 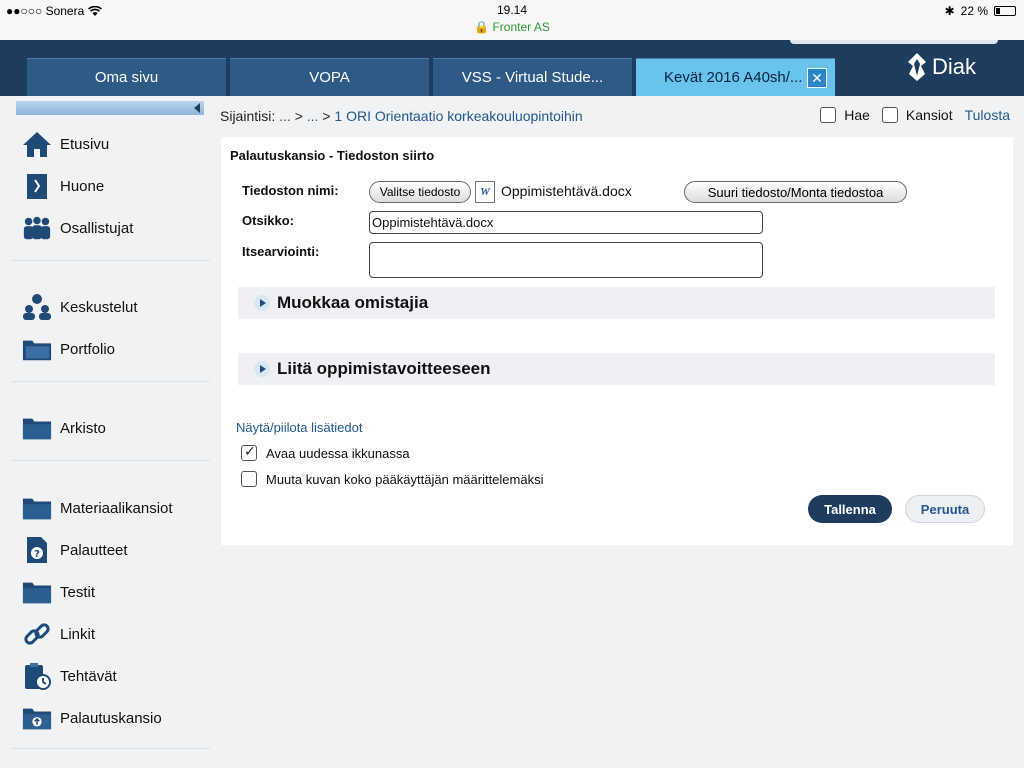 I want to click on breadcrumb-prefix: Sijaintisi:, so click(x=248, y=116).